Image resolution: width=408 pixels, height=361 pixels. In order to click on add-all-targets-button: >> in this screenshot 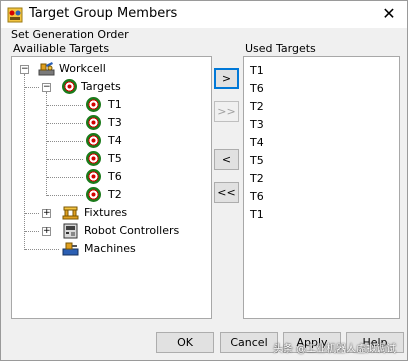, I will do `click(226, 111)`.